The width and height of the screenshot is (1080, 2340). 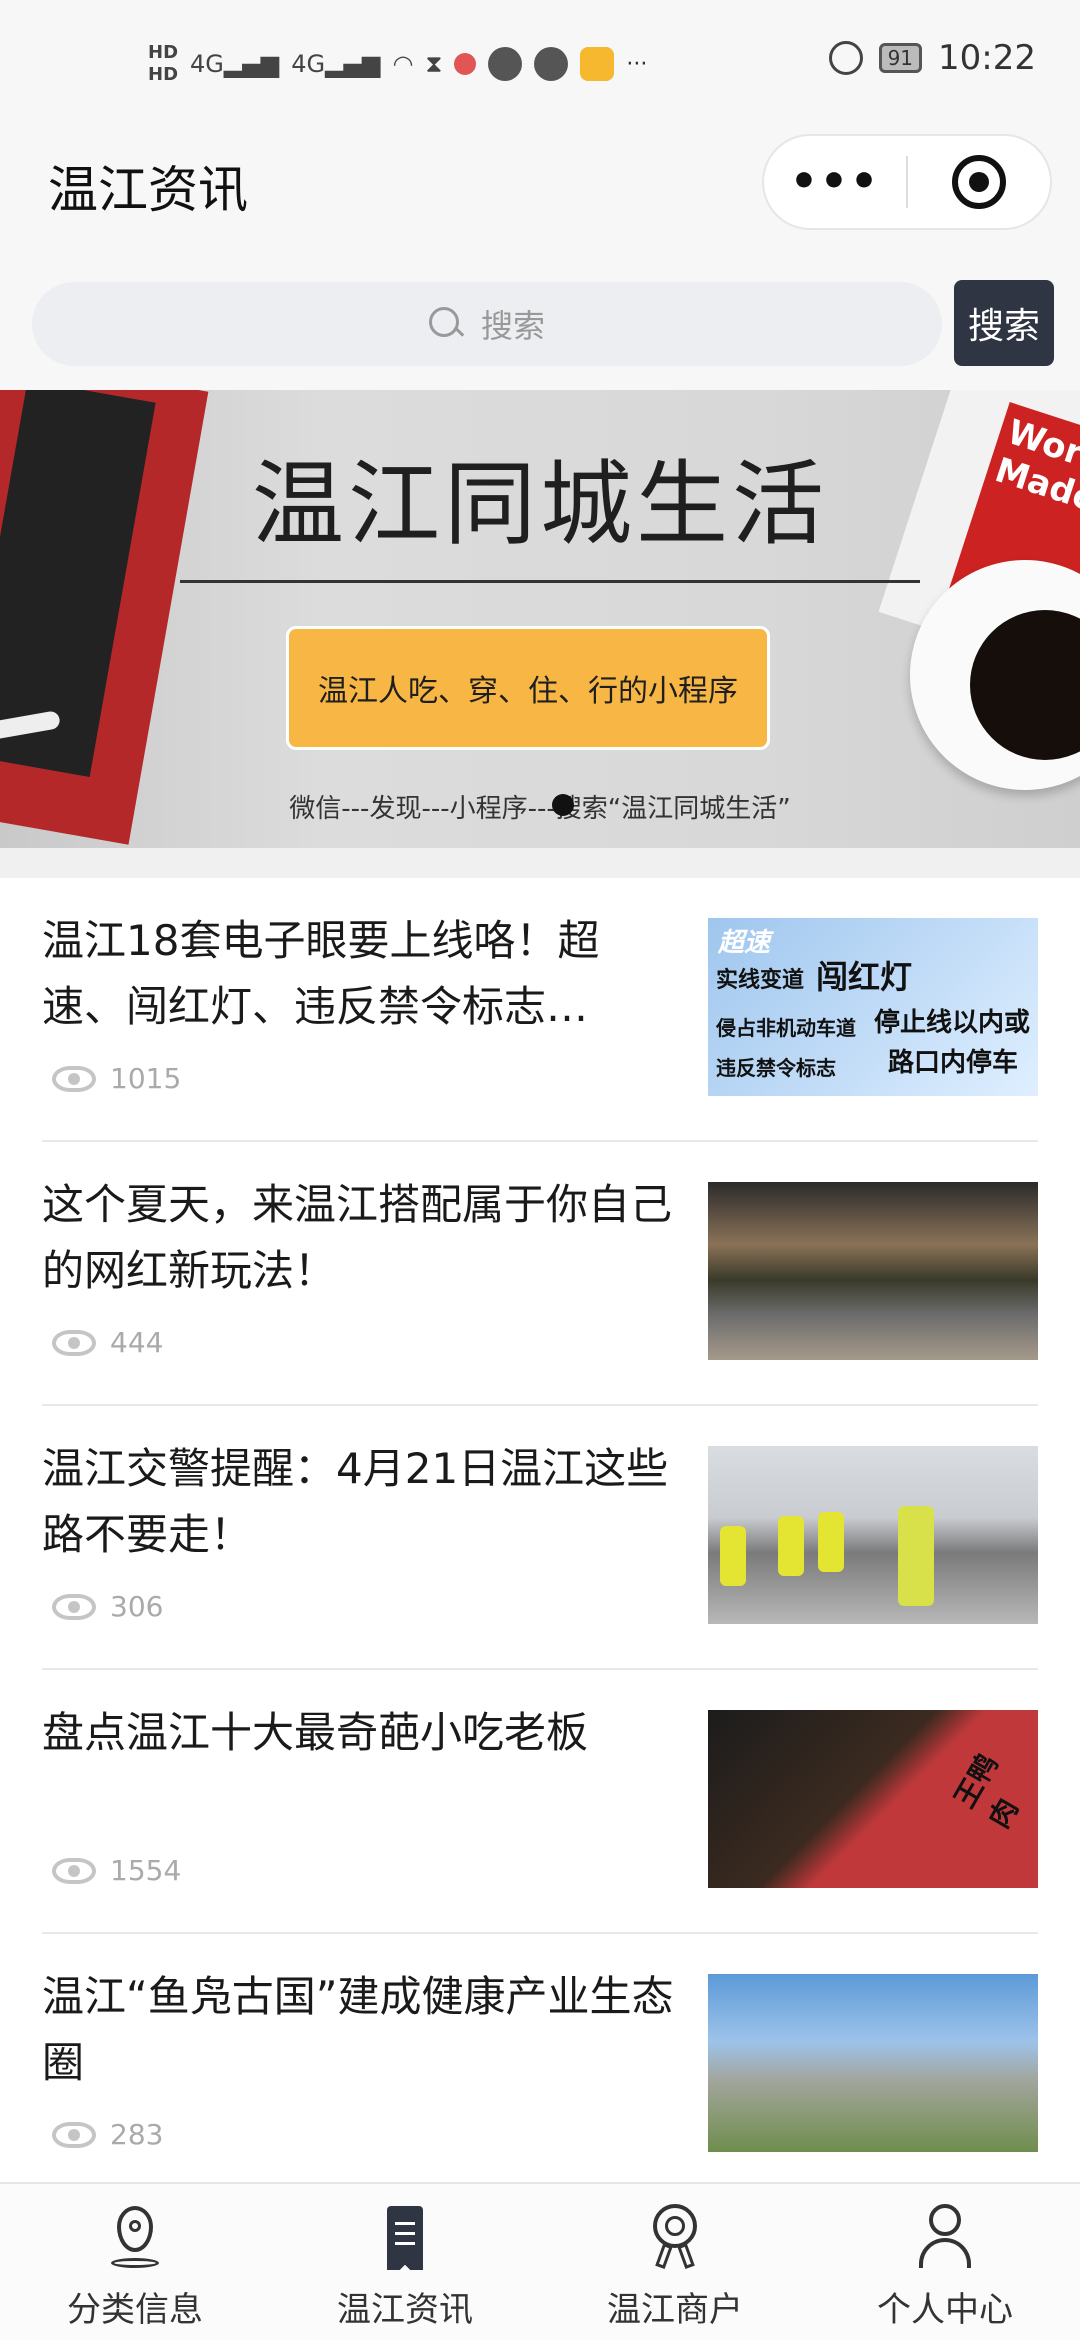 What do you see at coordinates (357, 1237) in the screenshot?
I see `article-title: 这个夏天，来温江搭配属于你自己的网红新玩法！` at bounding box center [357, 1237].